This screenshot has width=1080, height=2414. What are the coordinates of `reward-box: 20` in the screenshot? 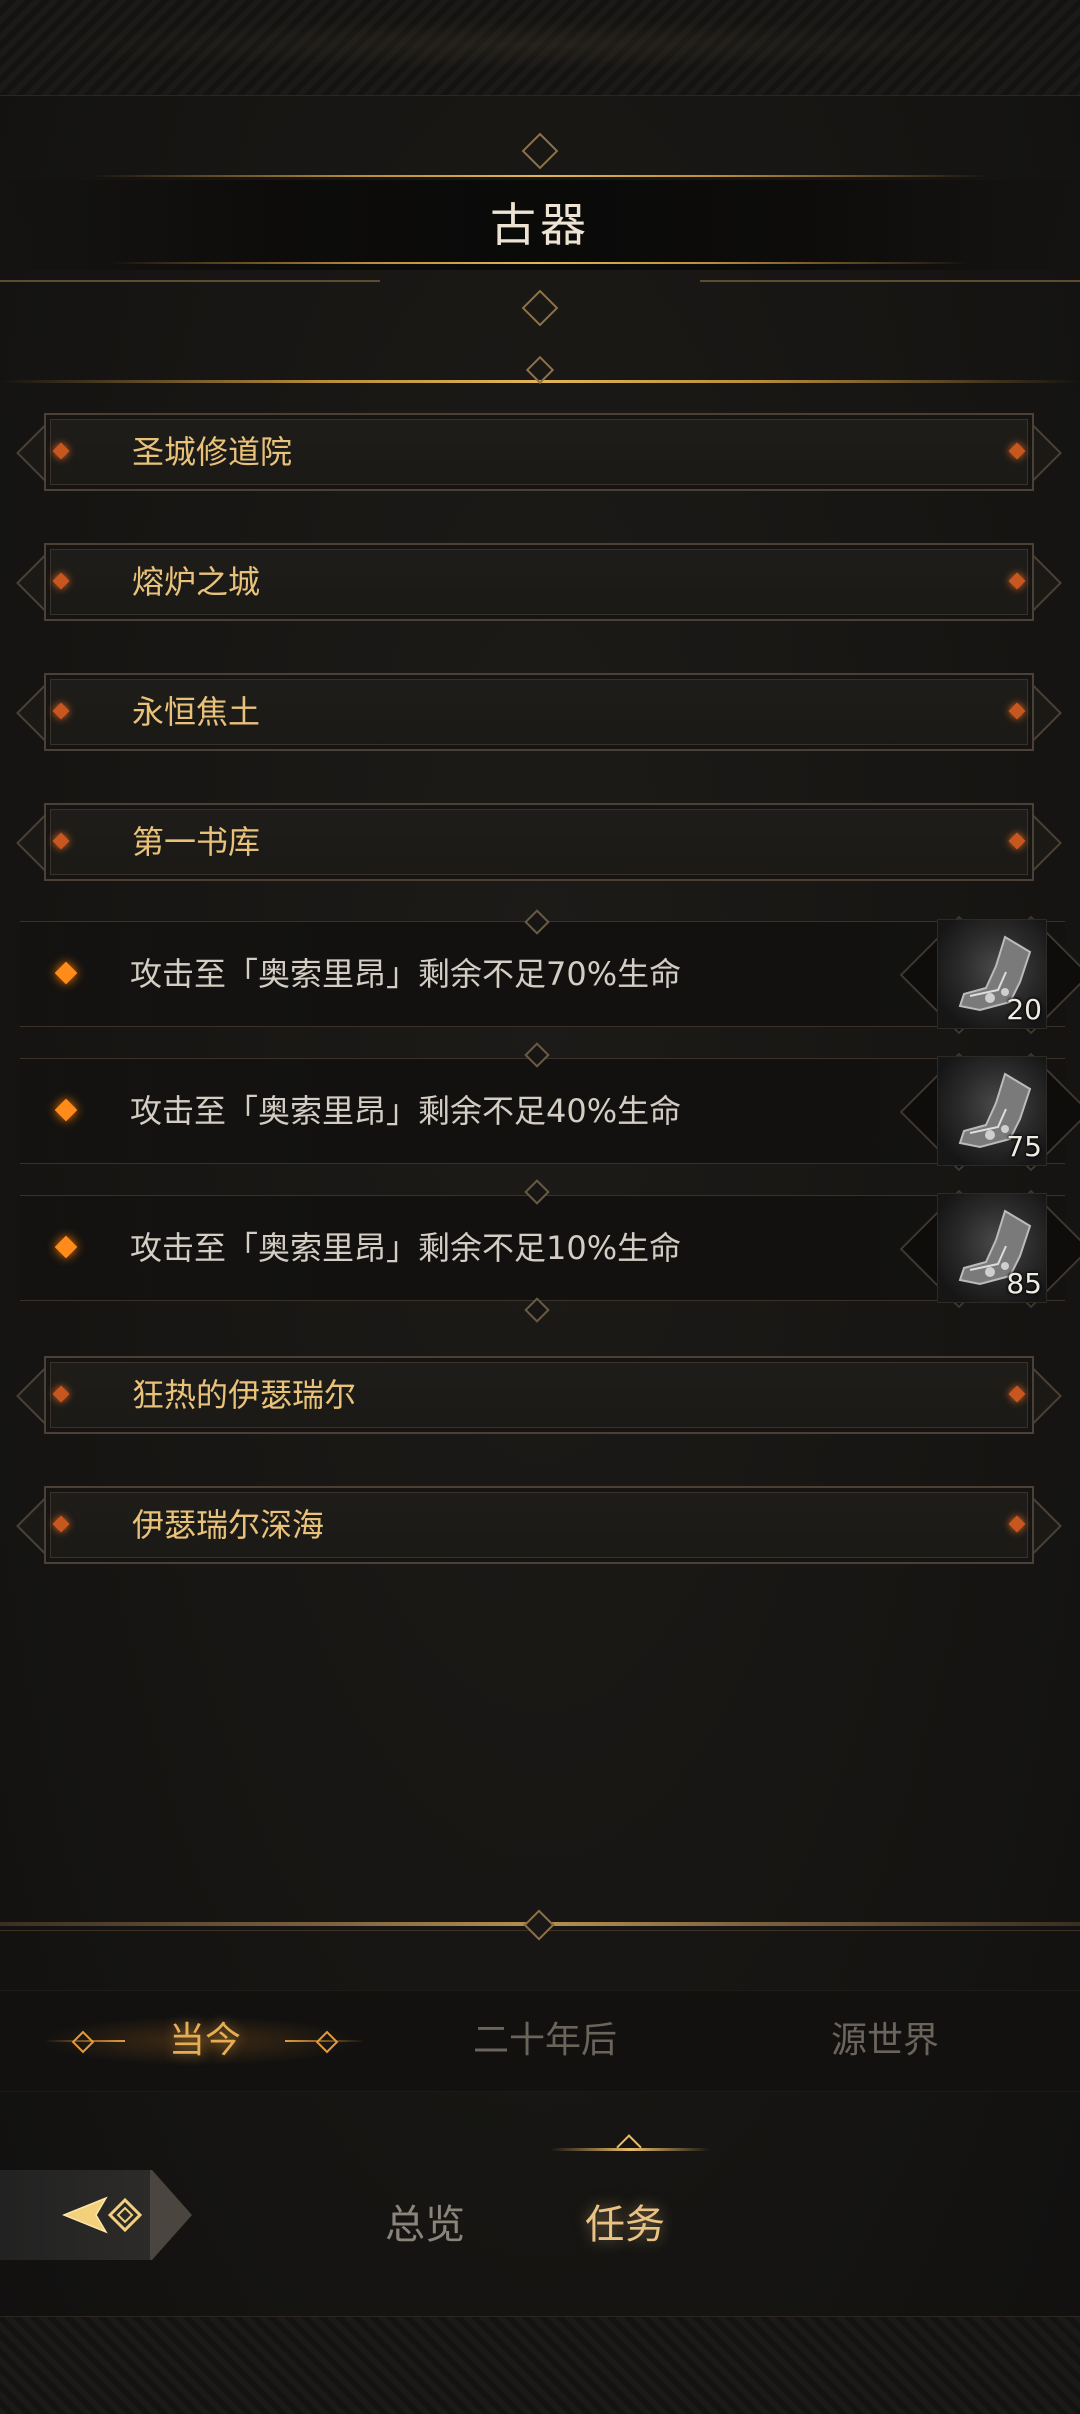 It's located at (992, 974).